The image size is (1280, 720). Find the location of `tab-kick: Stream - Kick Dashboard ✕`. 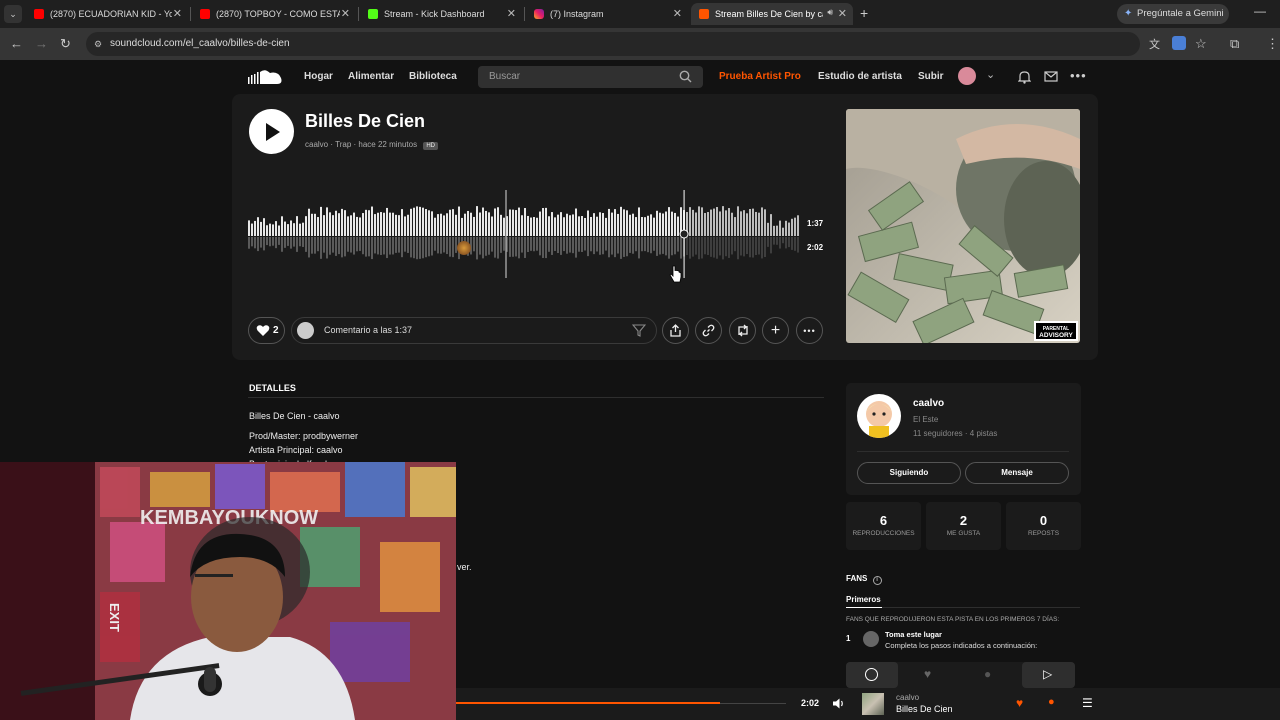

tab-kick: Stream - Kick Dashboard ✕ is located at coordinates (441, 14).